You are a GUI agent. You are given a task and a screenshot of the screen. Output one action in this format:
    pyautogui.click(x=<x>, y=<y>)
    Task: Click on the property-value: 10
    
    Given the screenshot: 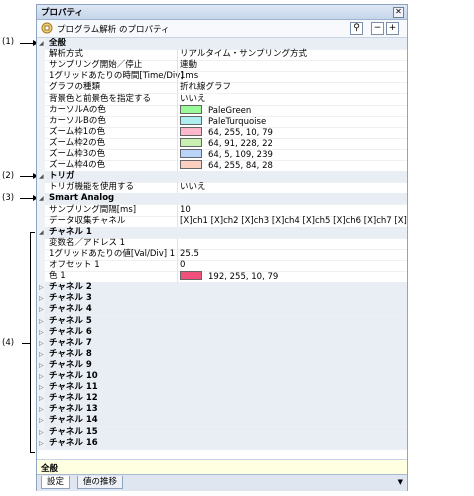 What is the action you would take?
    pyautogui.click(x=185, y=210)
    